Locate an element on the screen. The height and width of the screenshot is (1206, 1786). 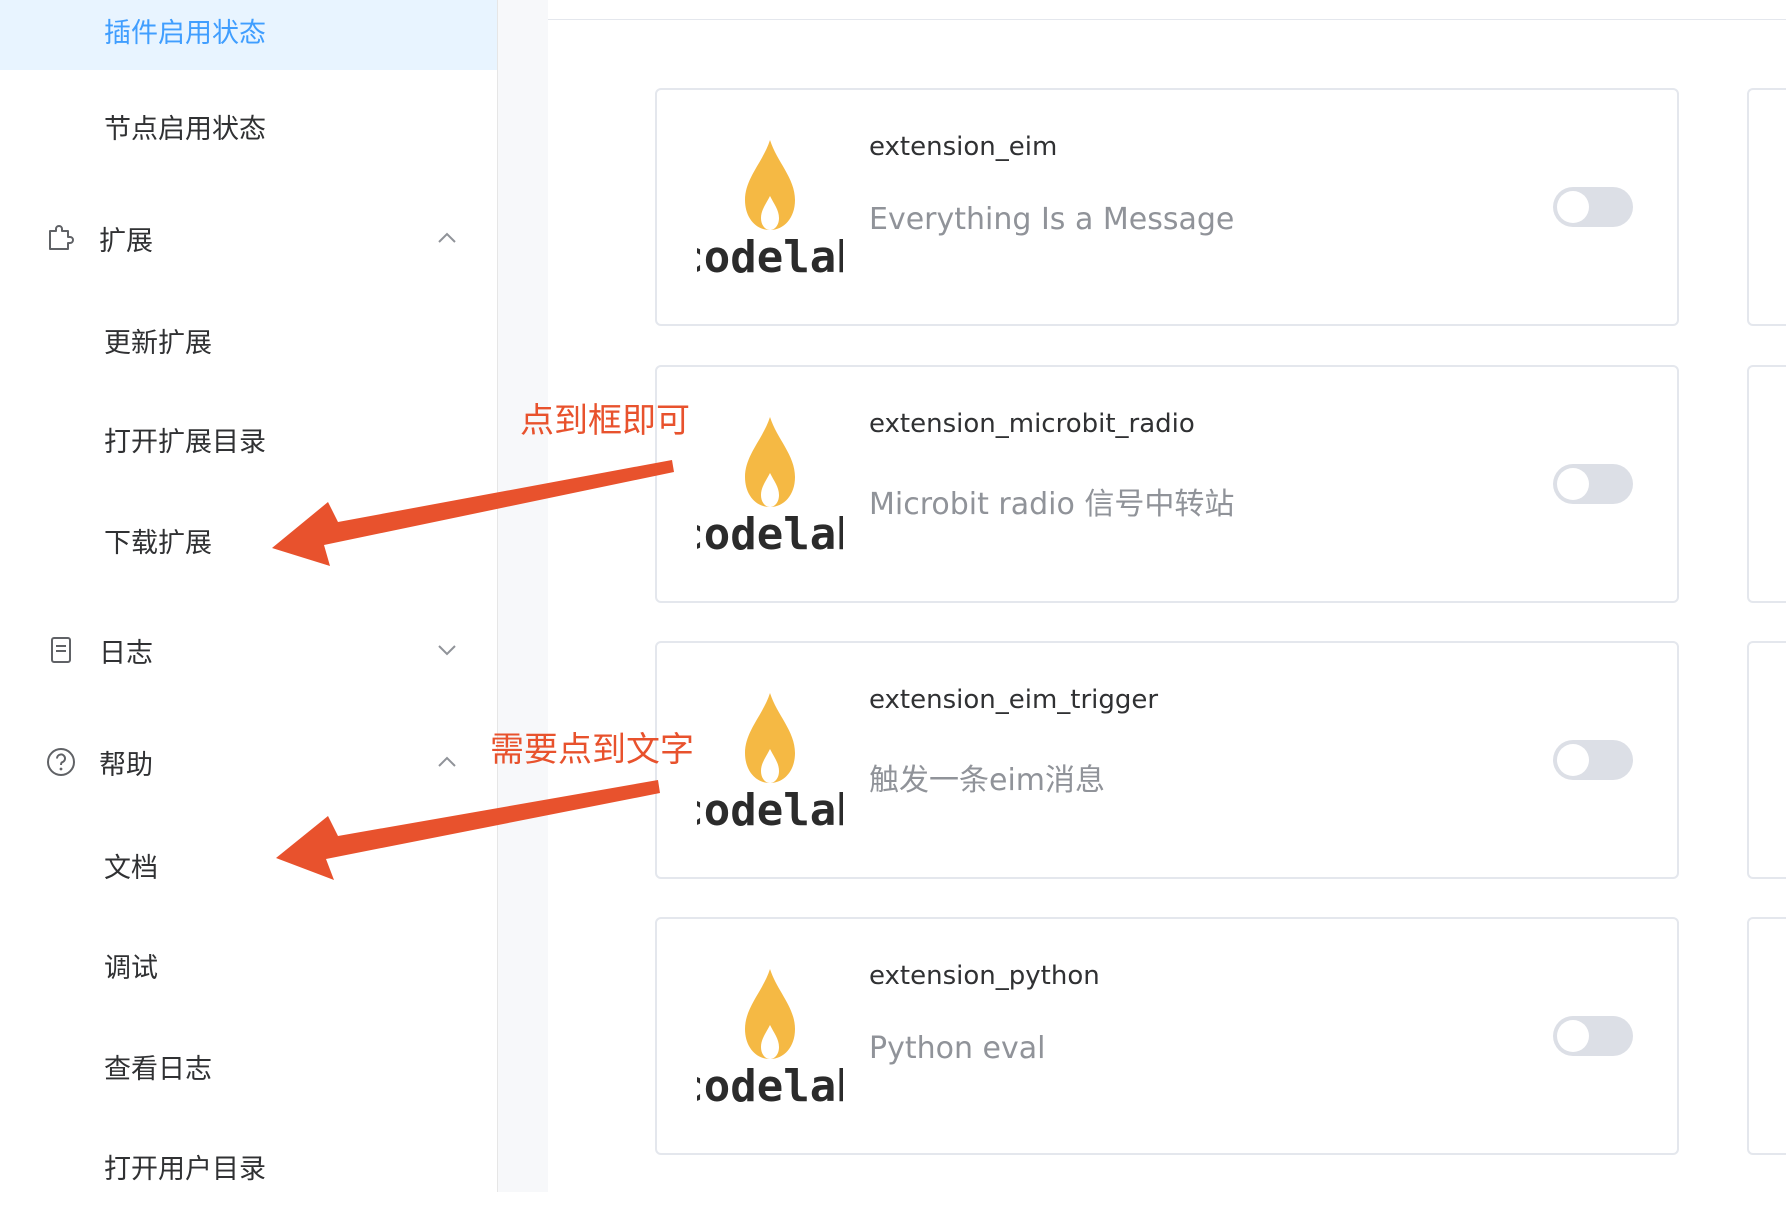
sidebar-item-label: 更新扩展 is located at coordinates (158, 343).